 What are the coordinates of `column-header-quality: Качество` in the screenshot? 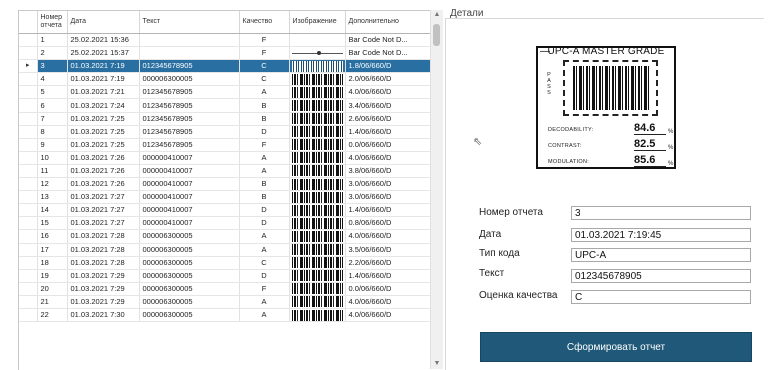 It's located at (264, 22).